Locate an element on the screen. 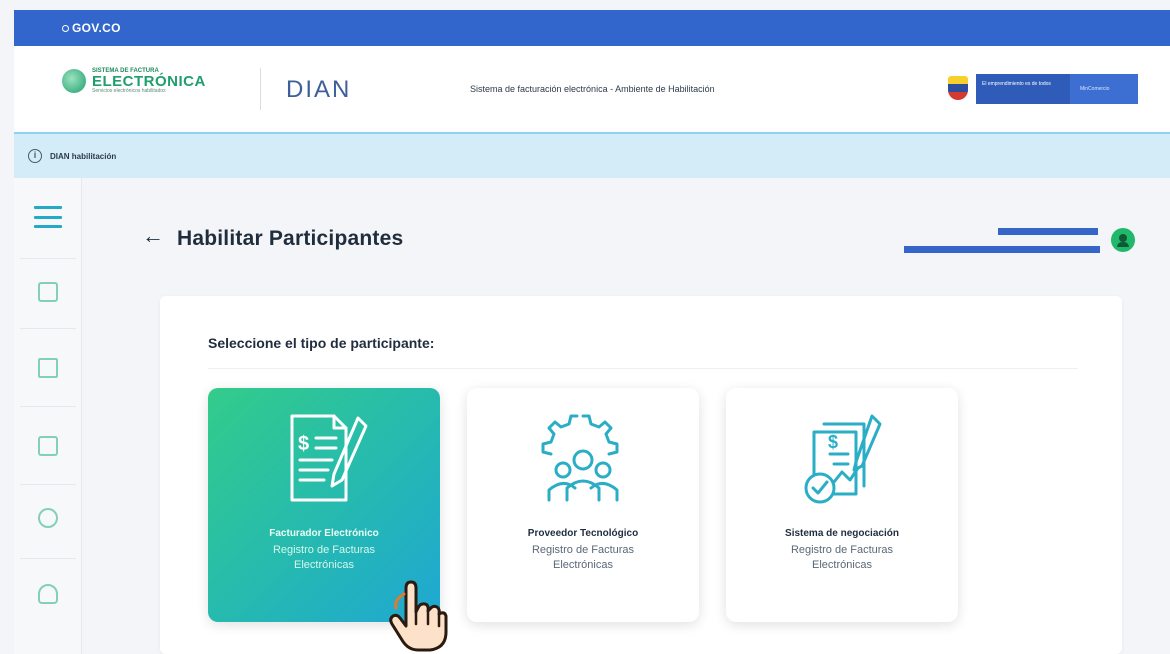 This screenshot has height=654, width=1170. info-icon: i is located at coordinates (35, 156).